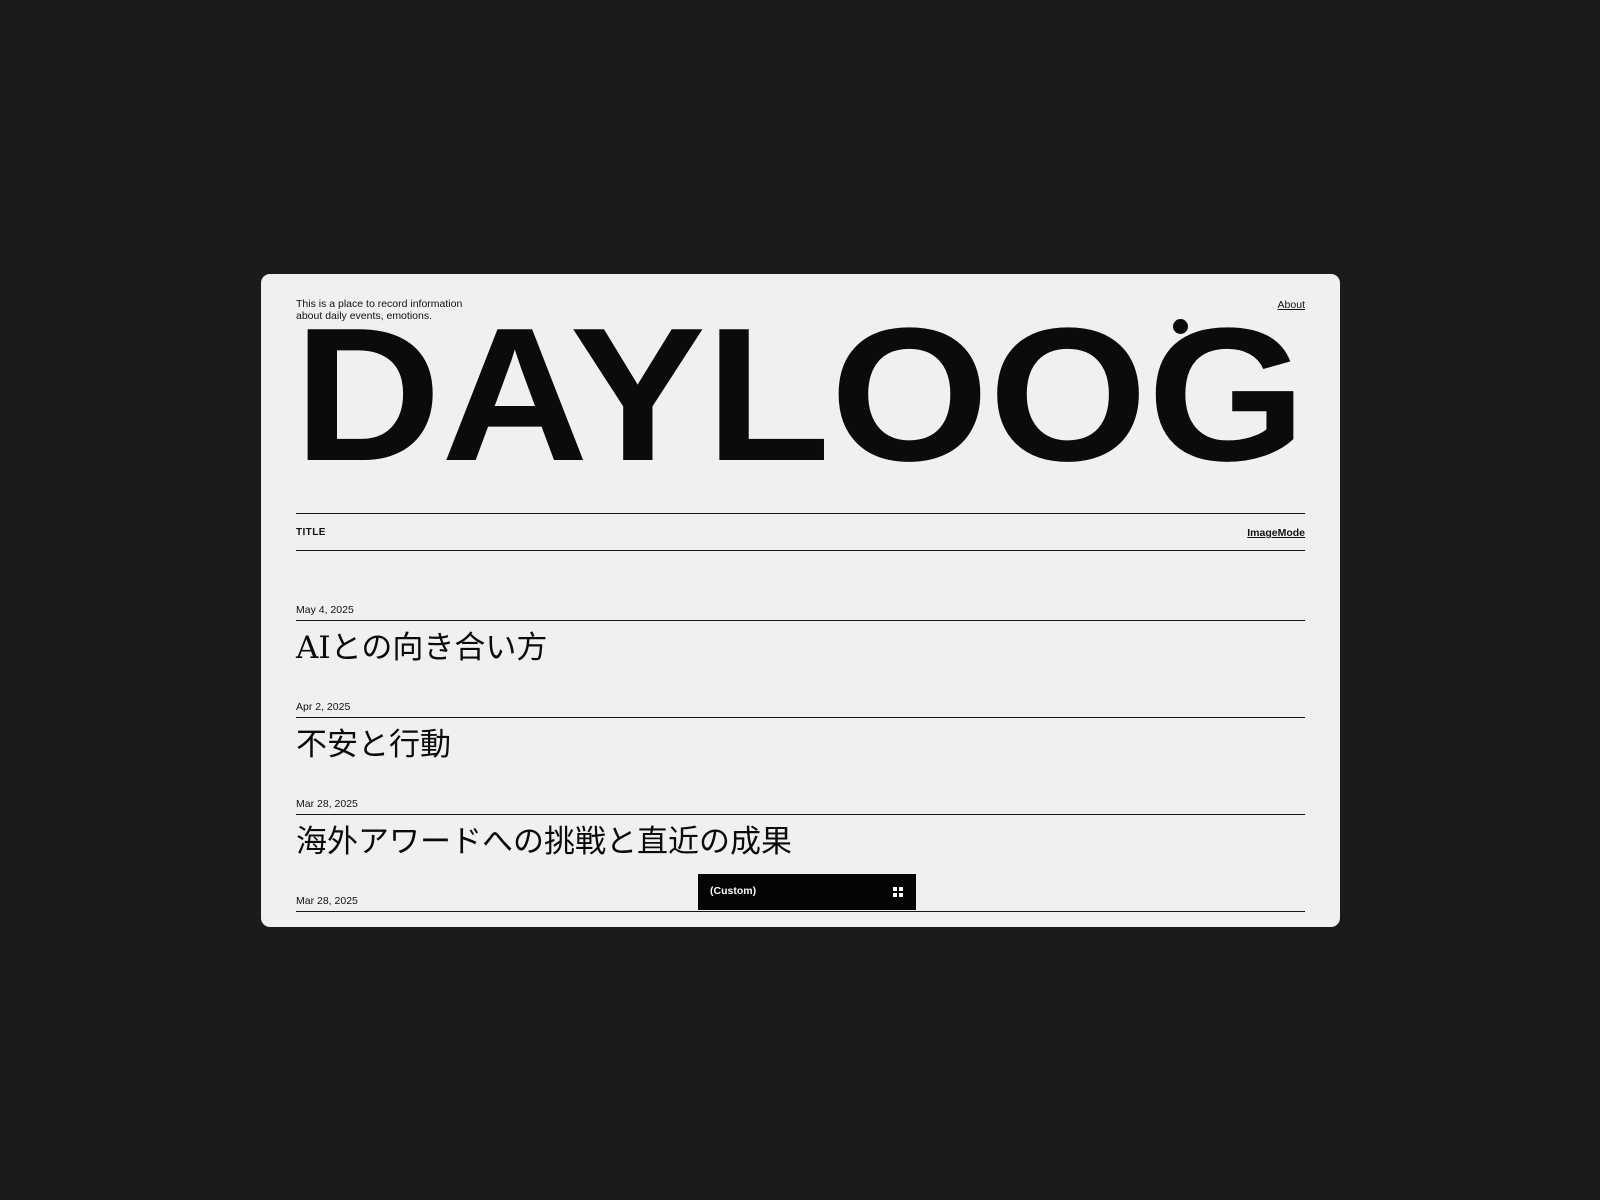 This screenshot has height=1200, width=1600. I want to click on header-divider-top, so click(800, 513).